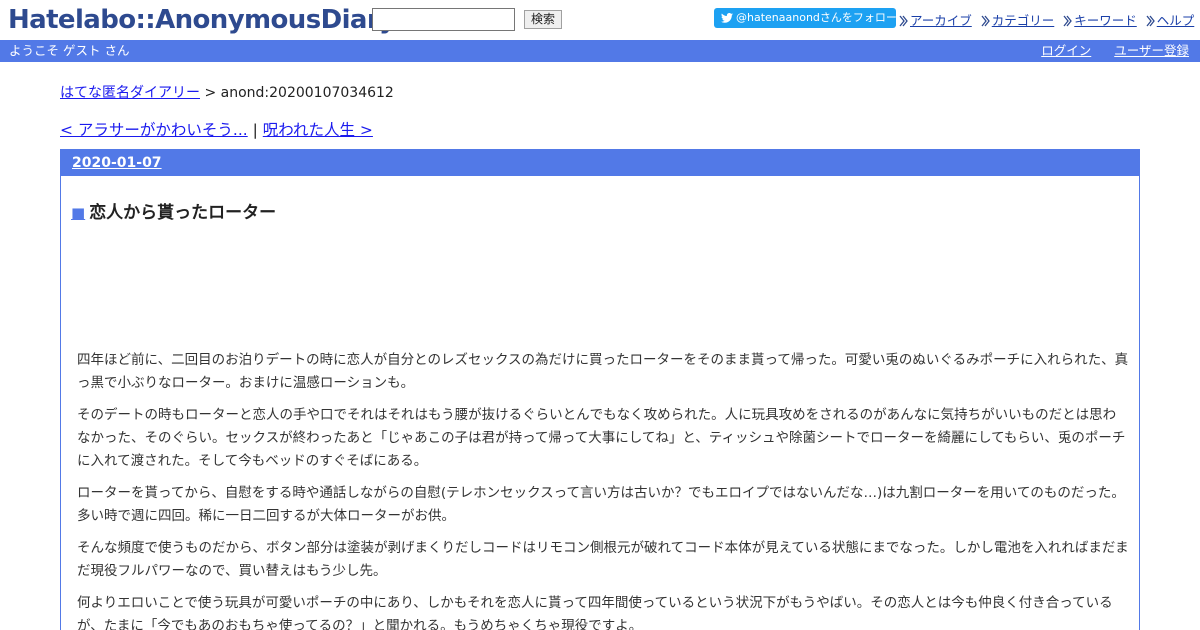 This screenshot has height=630, width=1200. I want to click on twitter-follow-button: @hatenaanondさんをフォロー, so click(805, 18).